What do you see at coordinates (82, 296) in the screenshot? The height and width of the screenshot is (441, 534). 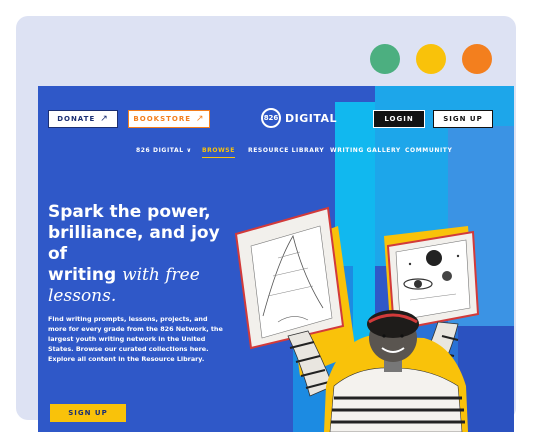 I see `headline-script-line: lessons.` at bounding box center [82, 296].